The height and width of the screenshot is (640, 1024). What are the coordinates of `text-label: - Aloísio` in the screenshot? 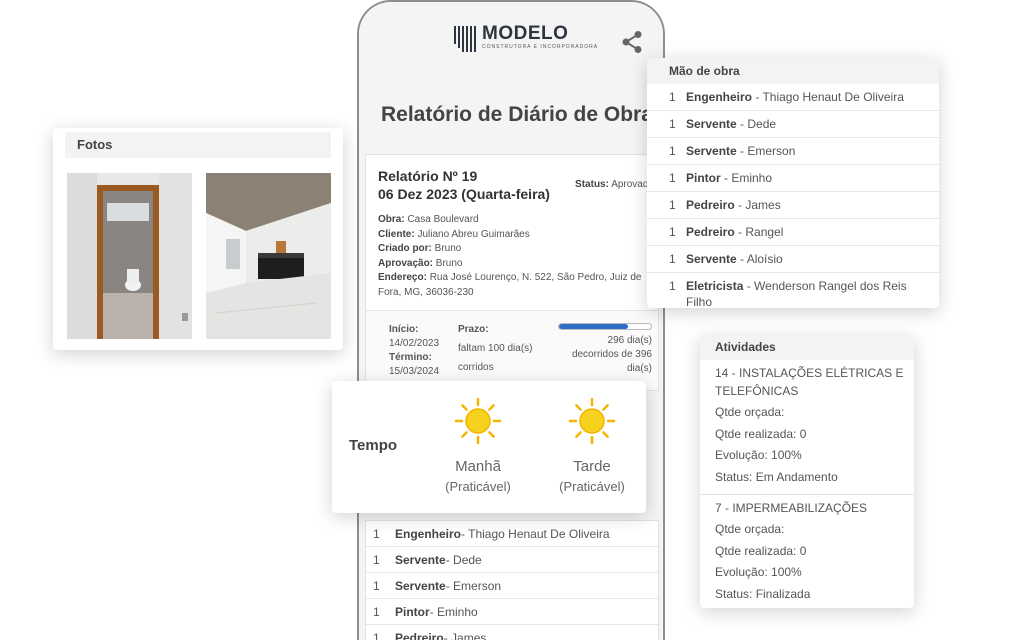 It's located at (759, 259).